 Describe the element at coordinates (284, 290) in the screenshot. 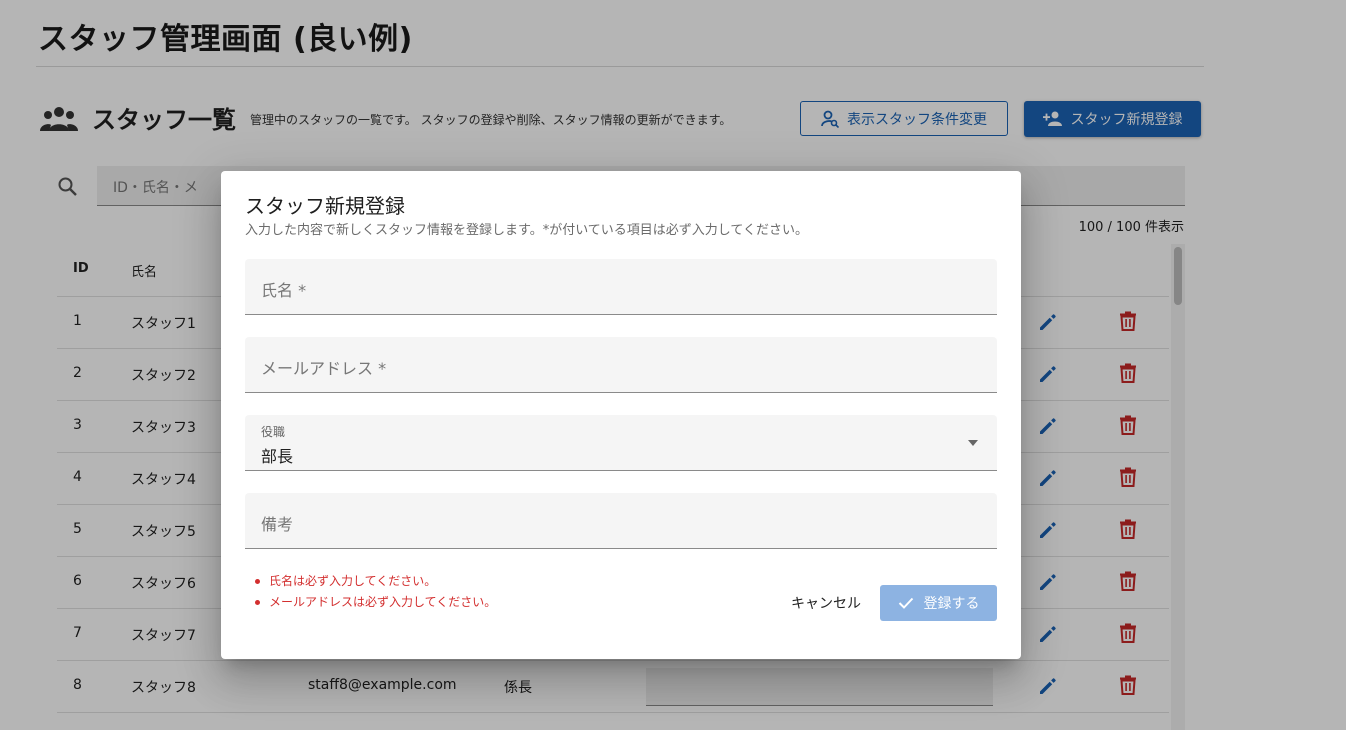

I see `name-field-label: 氏名 *` at that location.